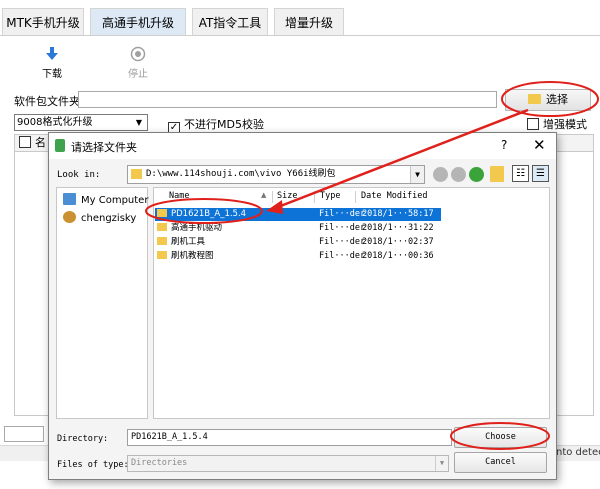 The width and height of the screenshot is (600, 489). Describe the element at coordinates (565, 124) in the screenshot. I see `enhanced-mode-label: 增强模式` at that location.